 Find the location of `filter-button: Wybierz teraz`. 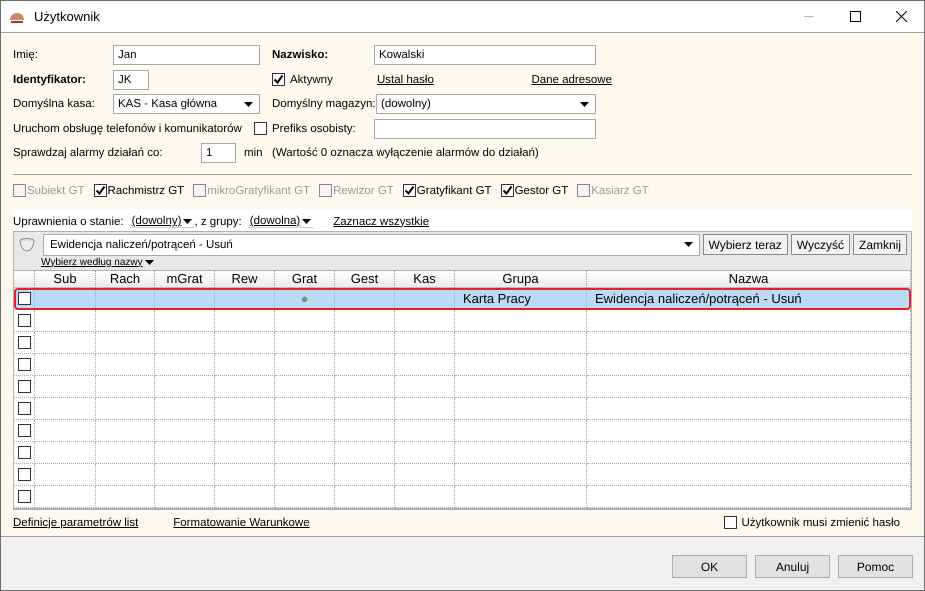

filter-button: Wybierz teraz is located at coordinates (745, 244).